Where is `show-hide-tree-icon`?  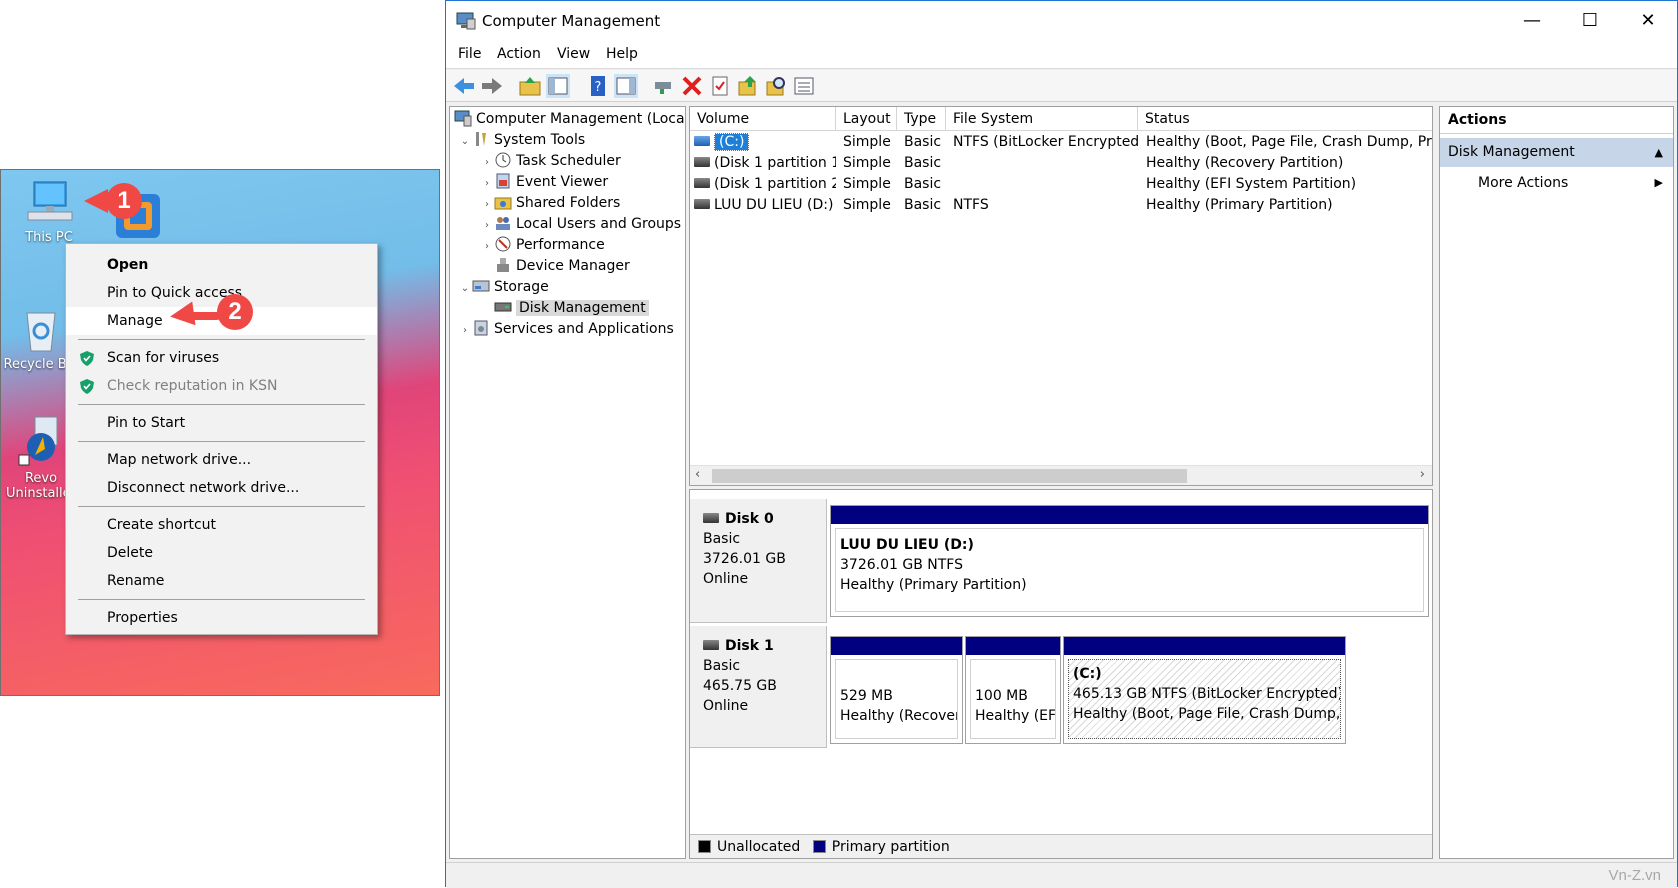
show-hide-tree-icon is located at coordinates (558, 86).